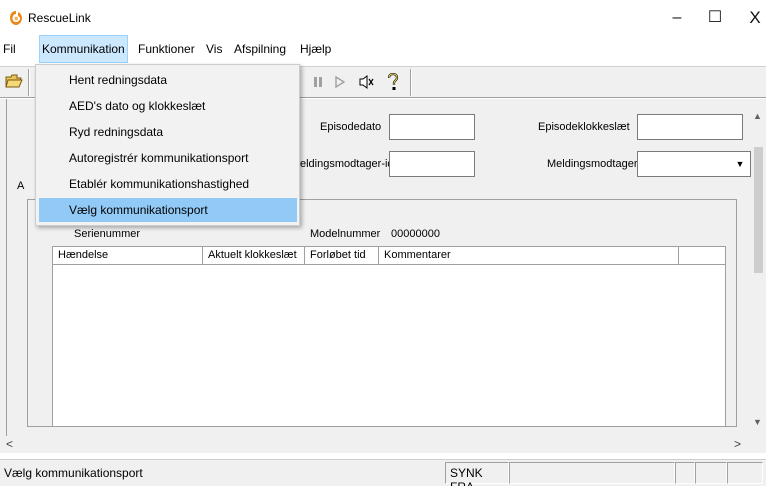  What do you see at coordinates (393, 82) in the screenshot?
I see `help-icon` at bounding box center [393, 82].